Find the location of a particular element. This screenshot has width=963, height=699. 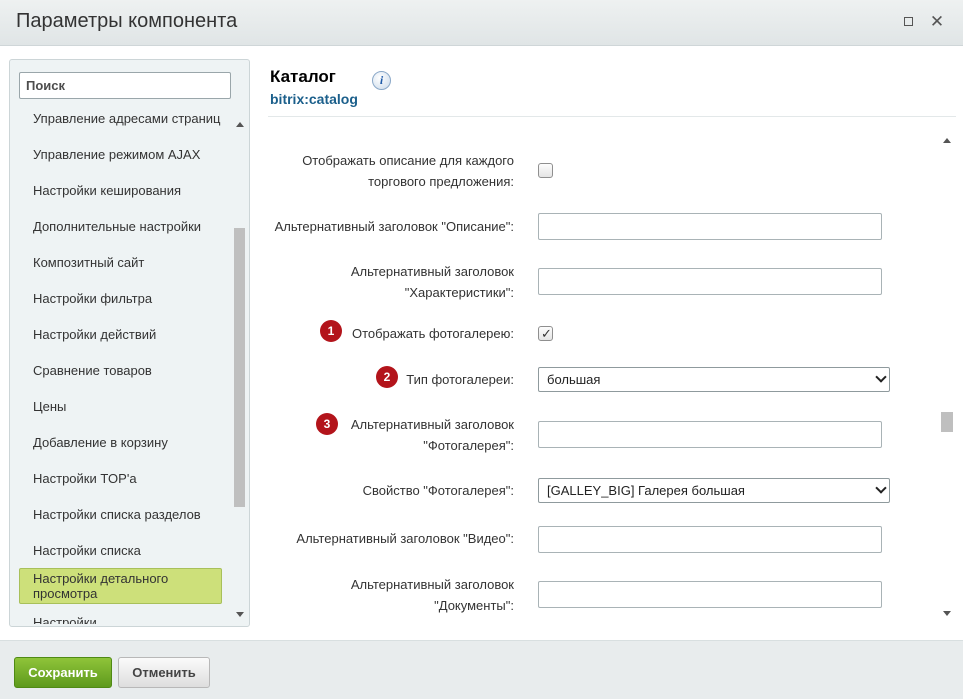

alt-title-properties-input is located at coordinates (710, 281).